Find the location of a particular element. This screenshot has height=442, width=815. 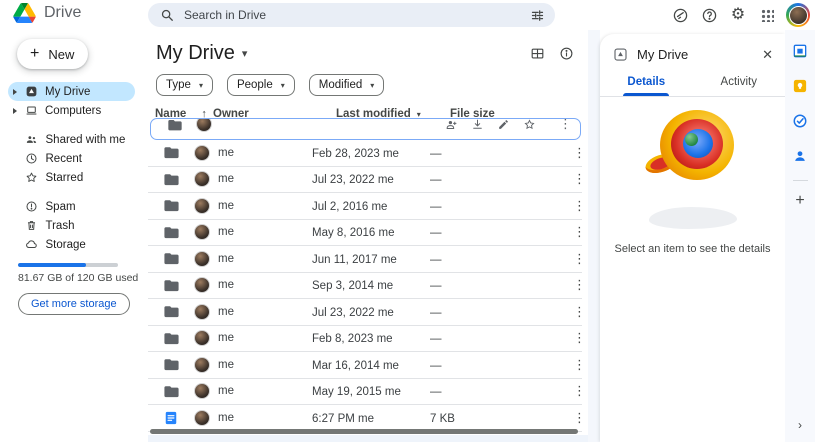

selected-row-partial: ⋮ is located at coordinates (365, 129).